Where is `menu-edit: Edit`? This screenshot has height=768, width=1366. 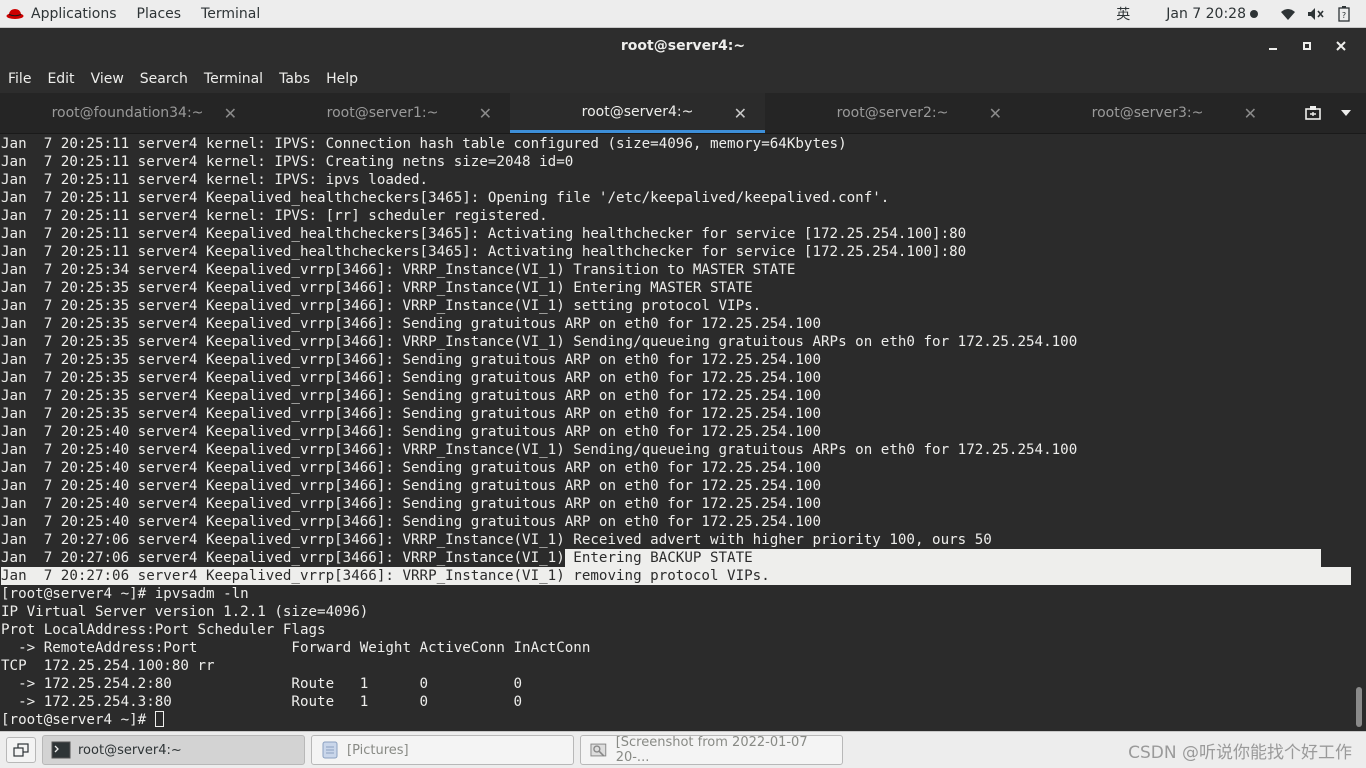 menu-edit: Edit is located at coordinates (60, 79).